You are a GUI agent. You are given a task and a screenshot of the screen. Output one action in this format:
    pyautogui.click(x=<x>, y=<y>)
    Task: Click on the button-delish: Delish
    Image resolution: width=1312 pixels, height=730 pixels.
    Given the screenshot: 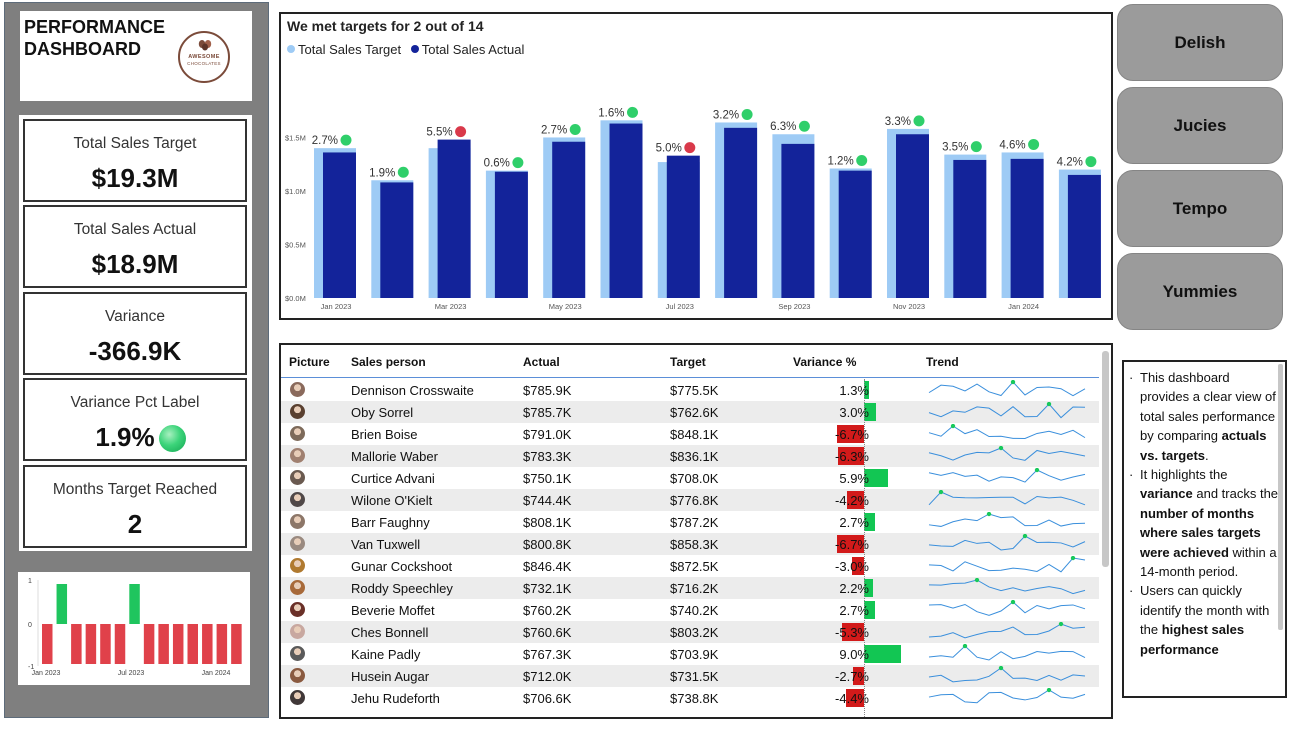 What is the action you would take?
    pyautogui.click(x=1200, y=42)
    